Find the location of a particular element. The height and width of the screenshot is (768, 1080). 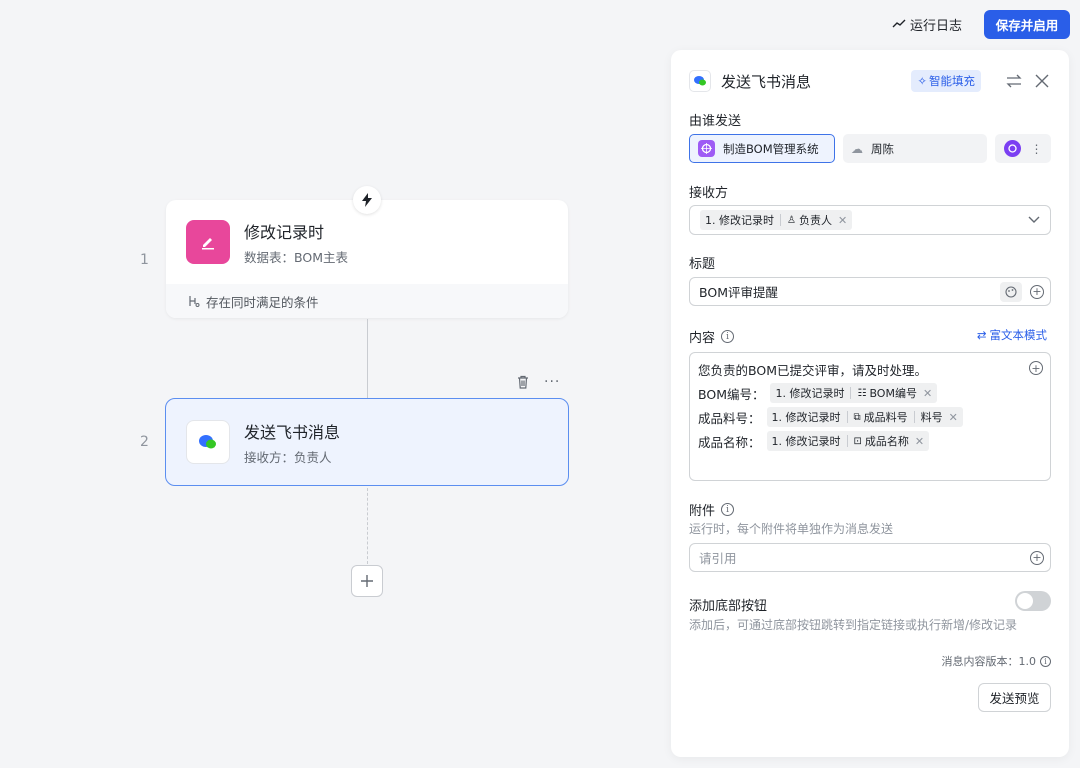

content-tag-subfield: 料号 is located at coordinates (931, 417).